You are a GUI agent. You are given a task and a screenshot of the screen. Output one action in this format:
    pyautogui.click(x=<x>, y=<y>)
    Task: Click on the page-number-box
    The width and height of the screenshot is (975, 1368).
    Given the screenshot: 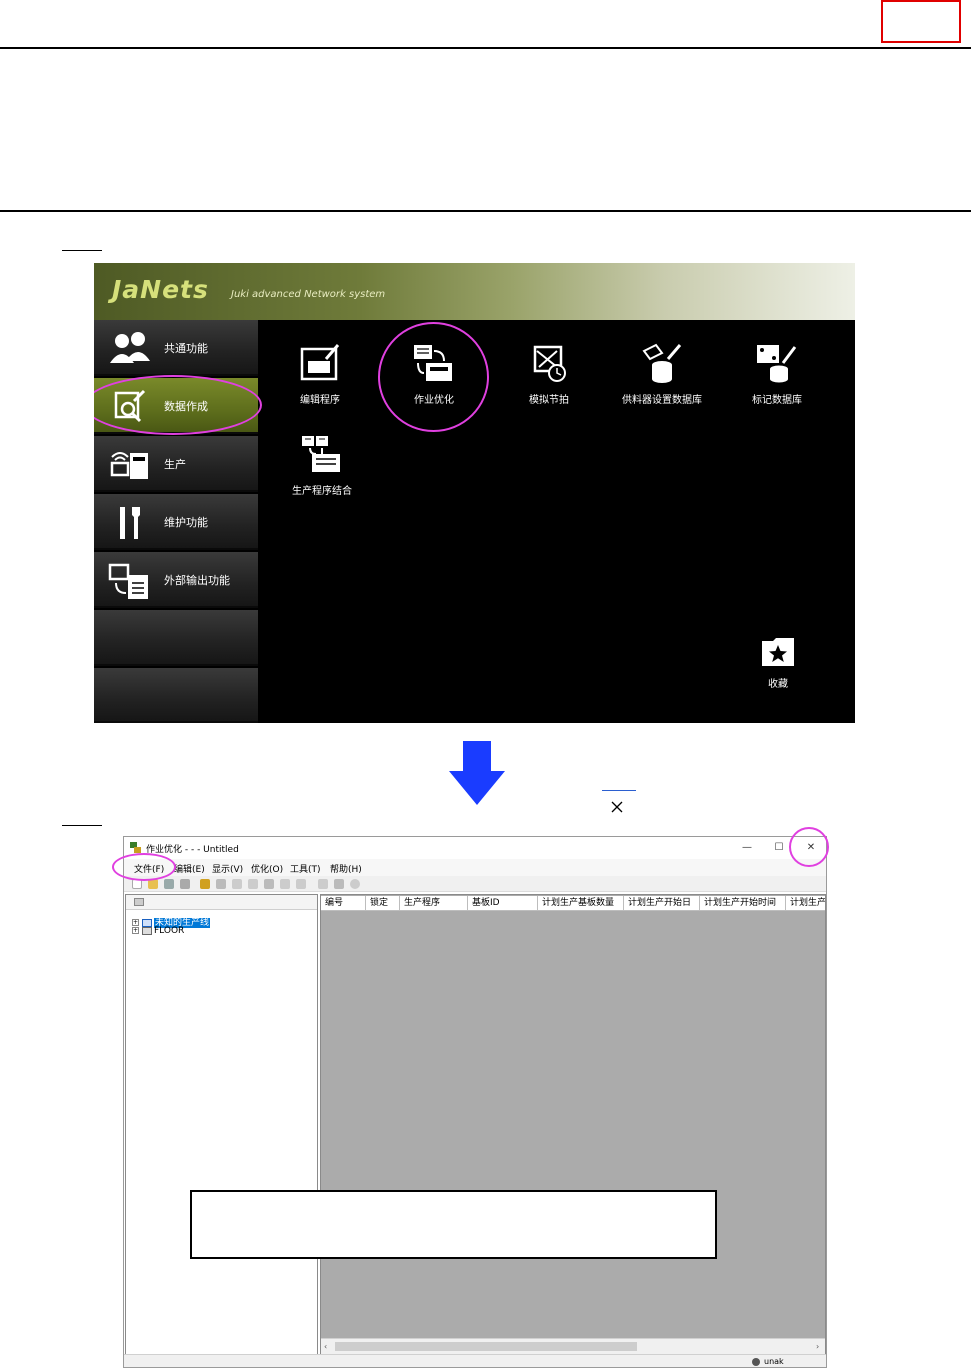 What is the action you would take?
    pyautogui.click(x=921, y=21)
    